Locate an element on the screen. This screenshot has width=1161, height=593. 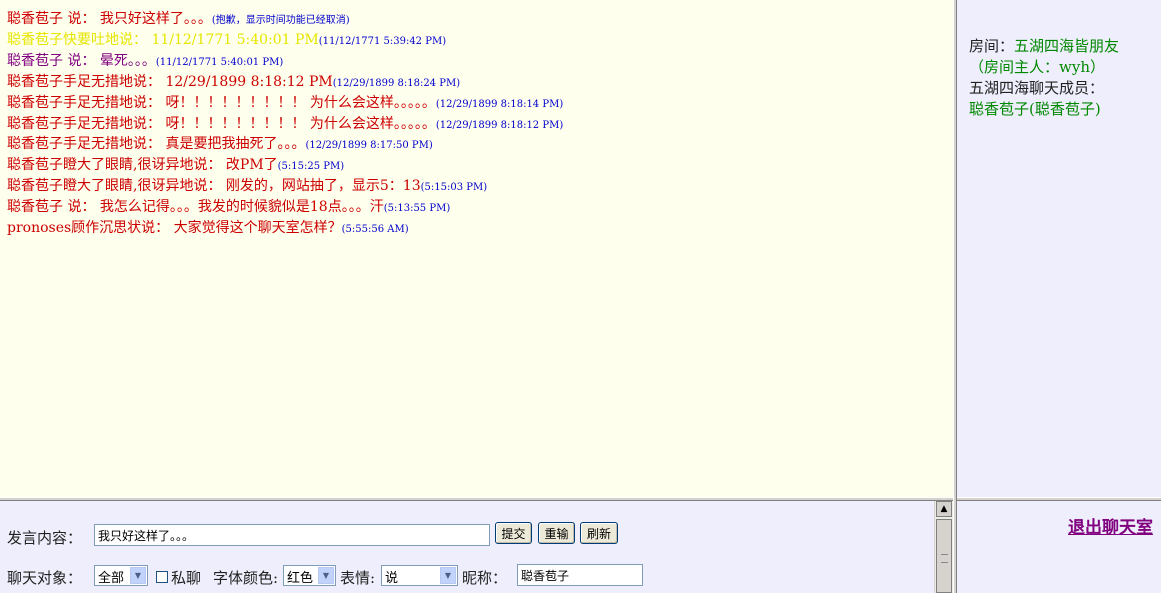
target-select: 全部 ▼ is located at coordinates (121, 575).